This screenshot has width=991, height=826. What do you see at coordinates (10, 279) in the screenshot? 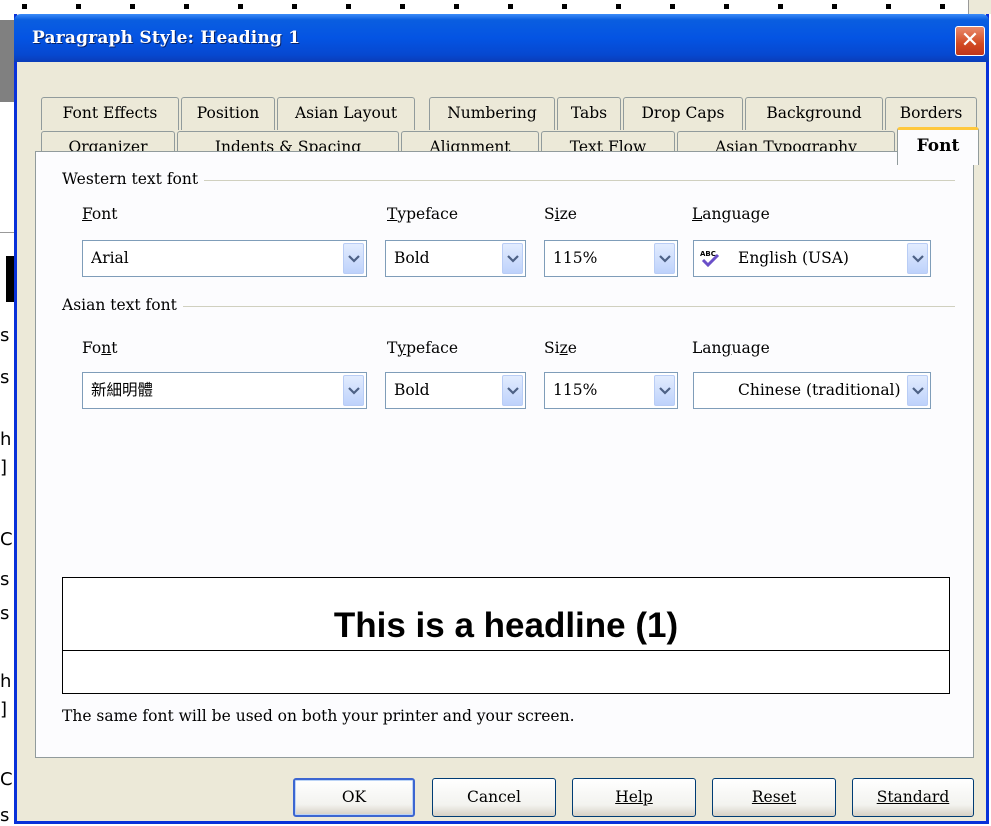
I see `background-text-block` at bounding box center [10, 279].